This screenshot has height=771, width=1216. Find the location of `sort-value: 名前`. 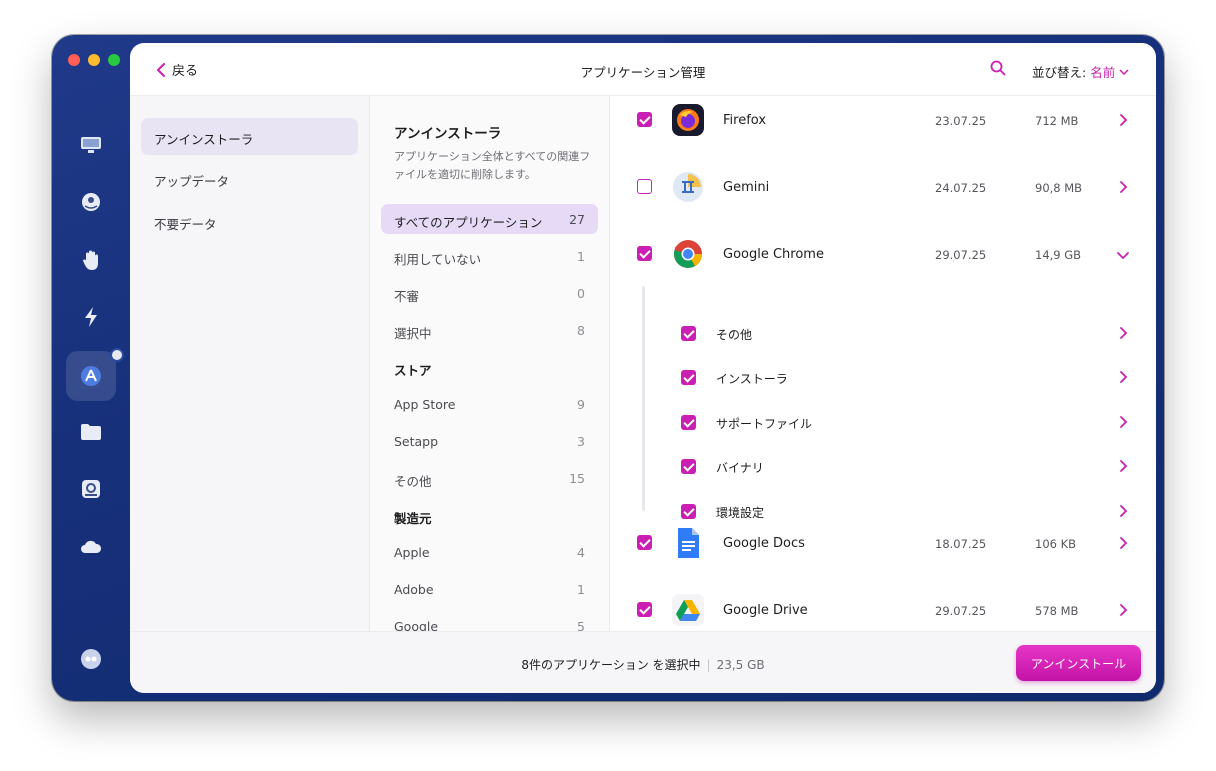

sort-value: 名前 is located at coordinates (1103, 72).